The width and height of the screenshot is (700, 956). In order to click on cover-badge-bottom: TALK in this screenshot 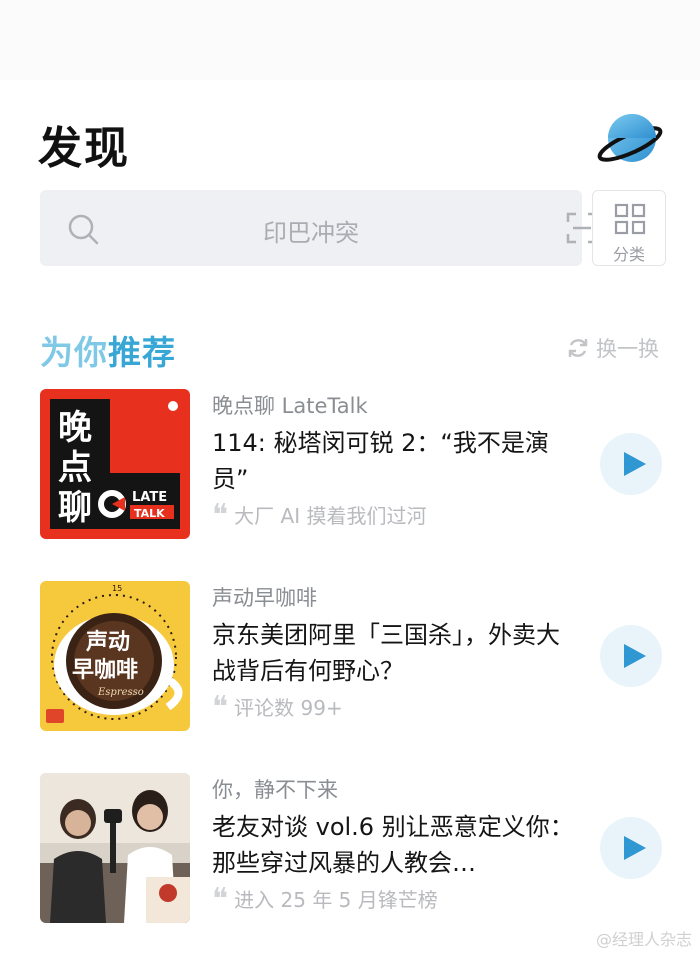, I will do `click(149, 513)`.